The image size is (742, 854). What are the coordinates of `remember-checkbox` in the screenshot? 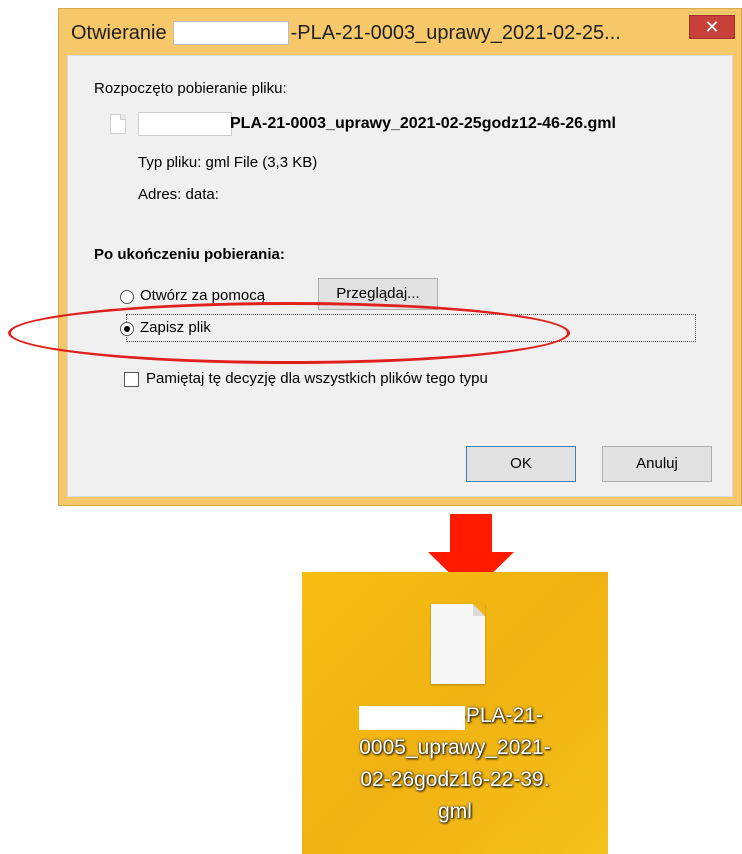 It's located at (131, 379).